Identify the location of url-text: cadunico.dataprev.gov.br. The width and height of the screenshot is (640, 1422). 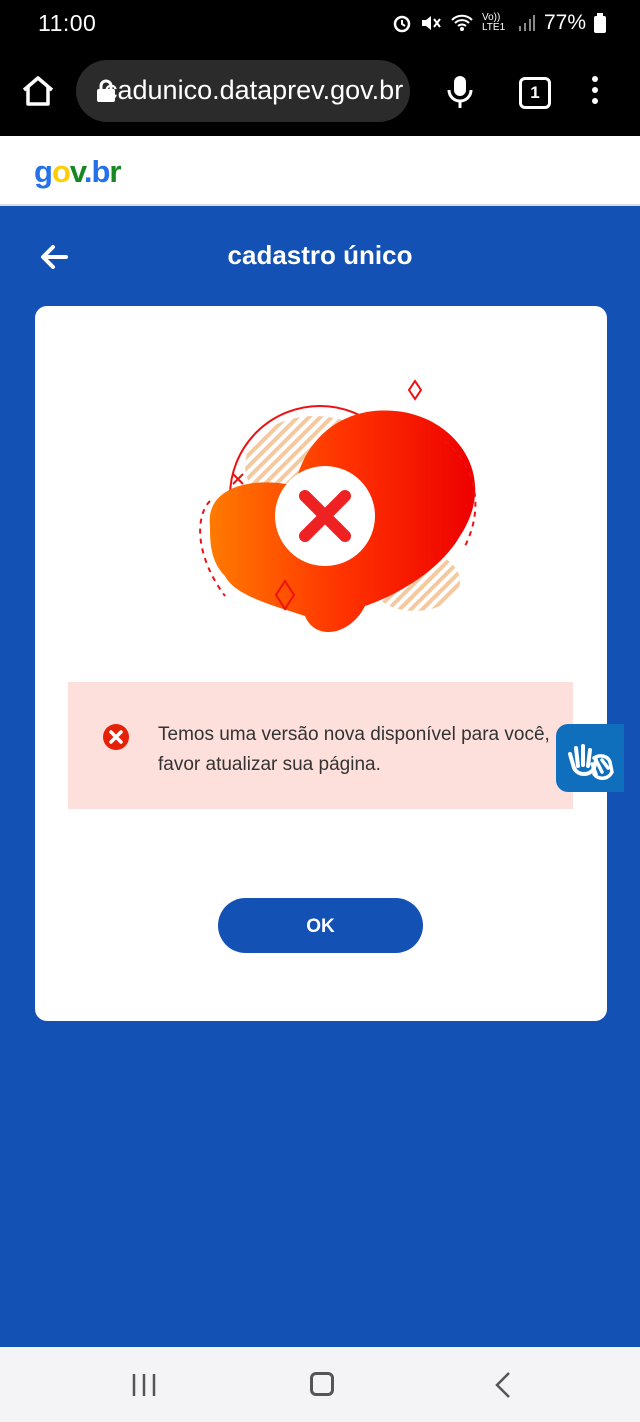
(253, 90).